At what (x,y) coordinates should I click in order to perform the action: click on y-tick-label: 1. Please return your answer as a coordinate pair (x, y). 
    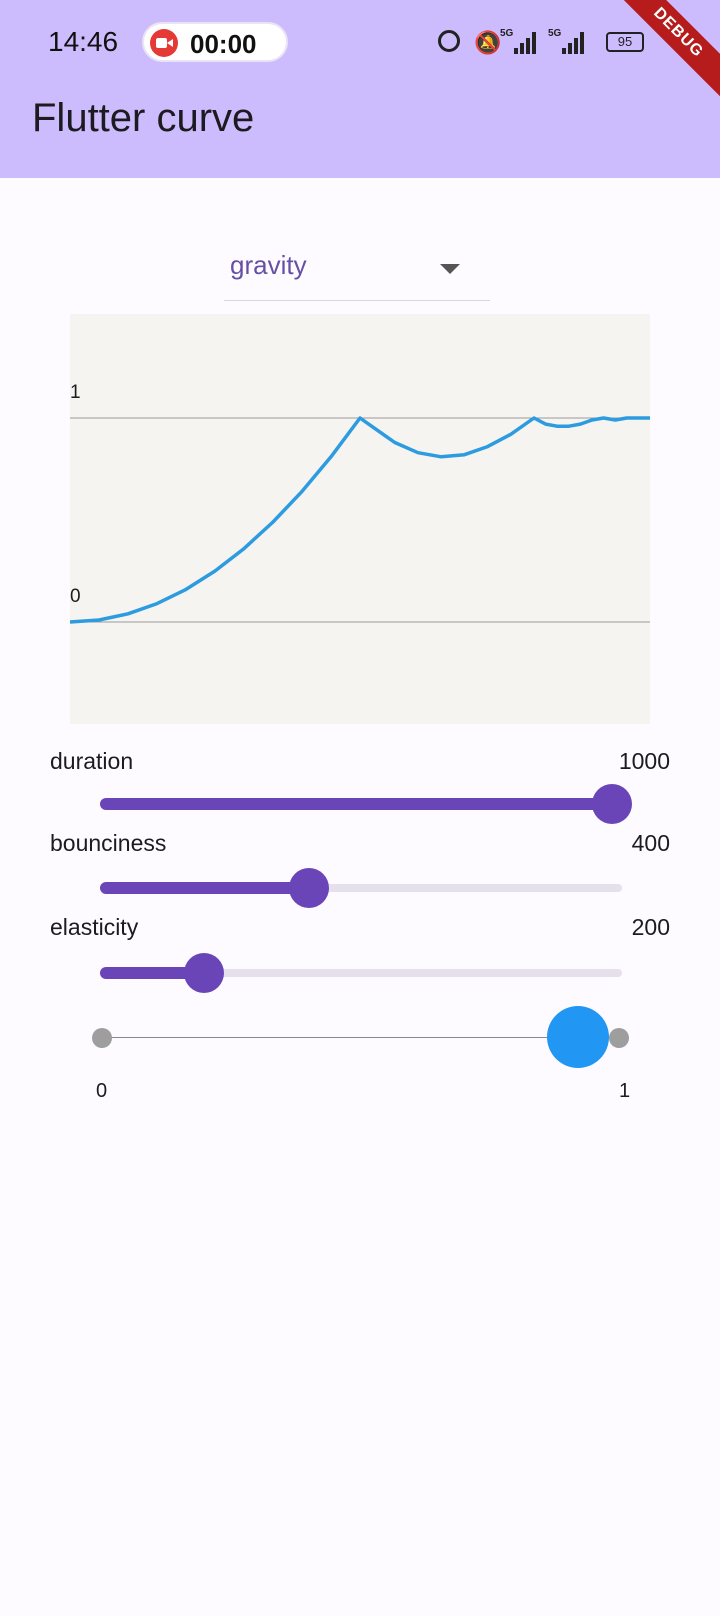
    Looking at the image, I should click on (75, 392).